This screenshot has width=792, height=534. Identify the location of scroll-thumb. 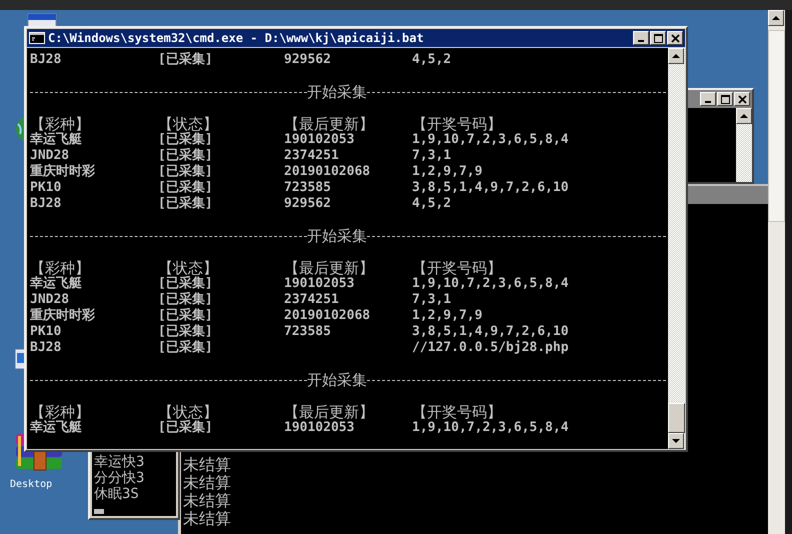
(676, 418).